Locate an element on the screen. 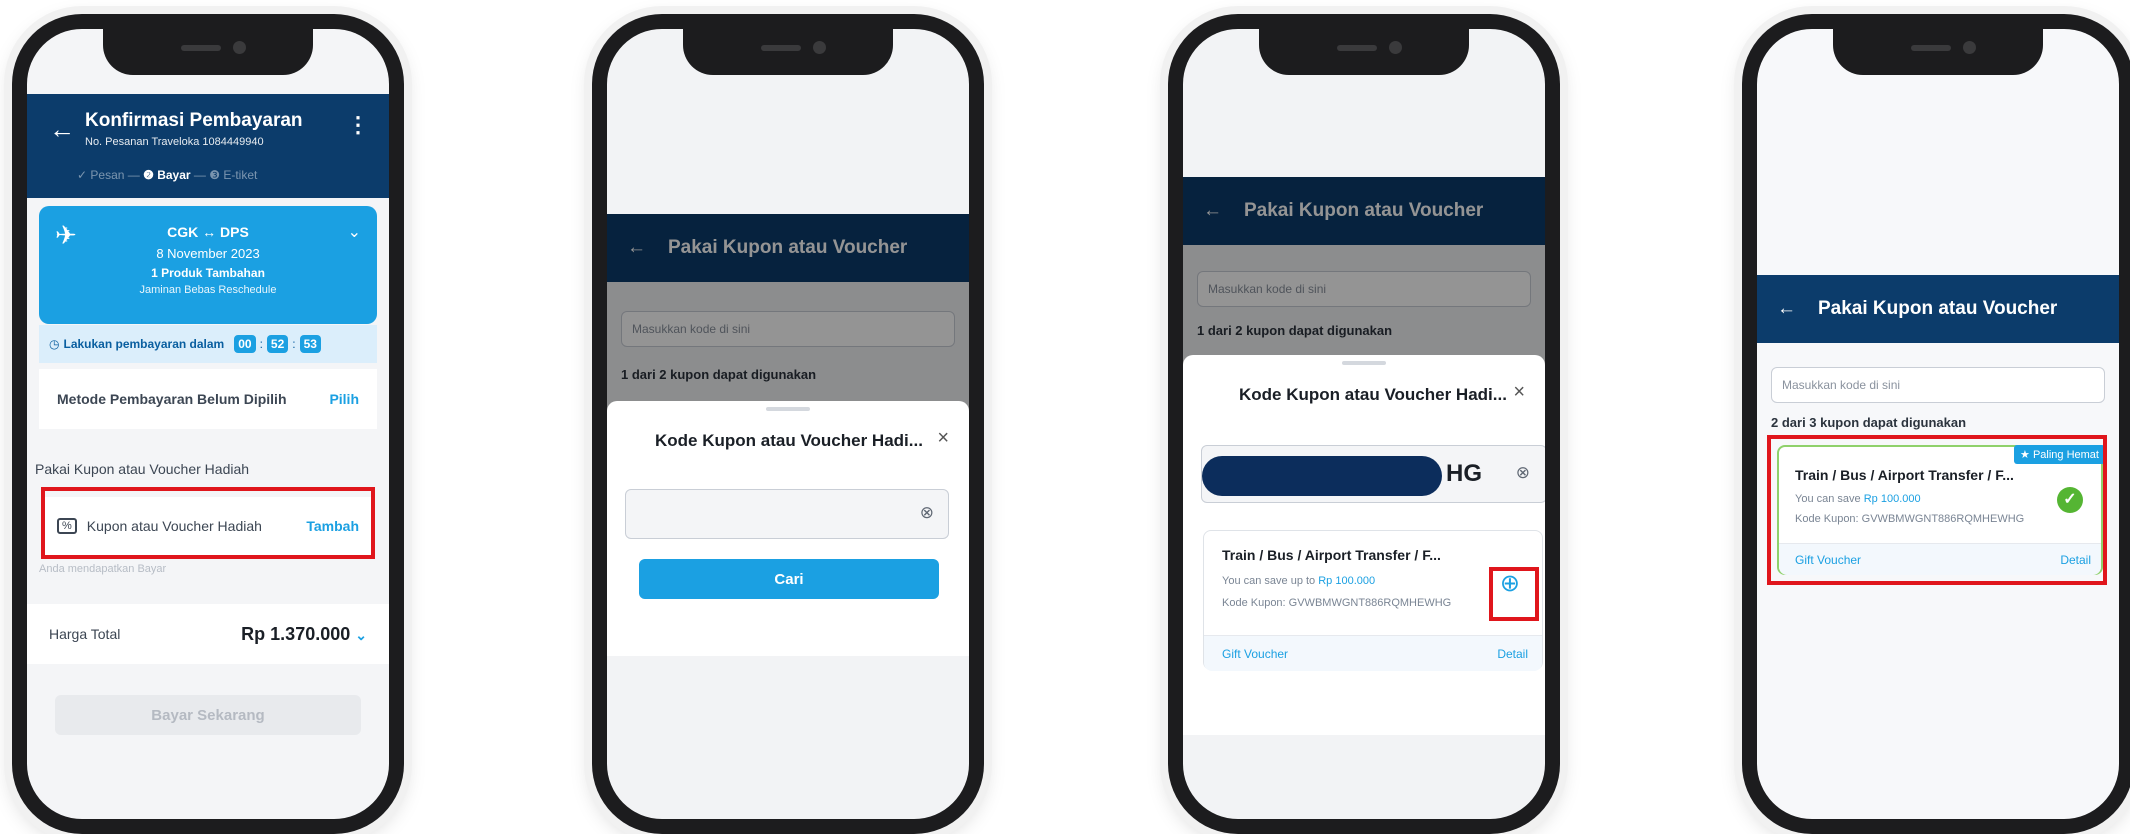 Image resolution: width=2130 pixels, height=834 pixels. points-text: Anda mendapatkan Bayar is located at coordinates (103, 569).